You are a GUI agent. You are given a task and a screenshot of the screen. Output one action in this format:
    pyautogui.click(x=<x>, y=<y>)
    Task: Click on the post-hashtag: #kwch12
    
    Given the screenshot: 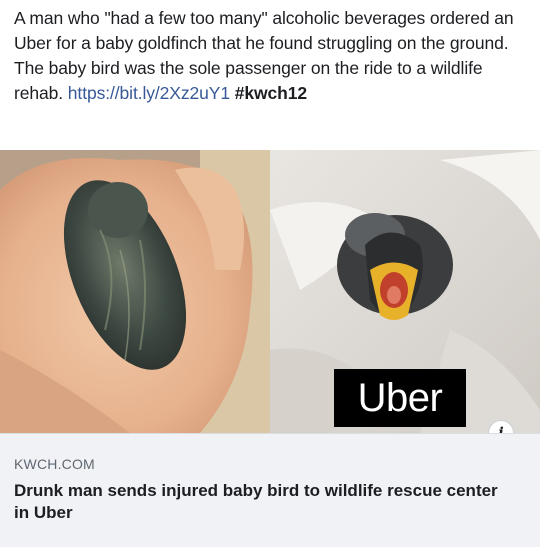 What is the action you would take?
    pyautogui.click(x=271, y=93)
    